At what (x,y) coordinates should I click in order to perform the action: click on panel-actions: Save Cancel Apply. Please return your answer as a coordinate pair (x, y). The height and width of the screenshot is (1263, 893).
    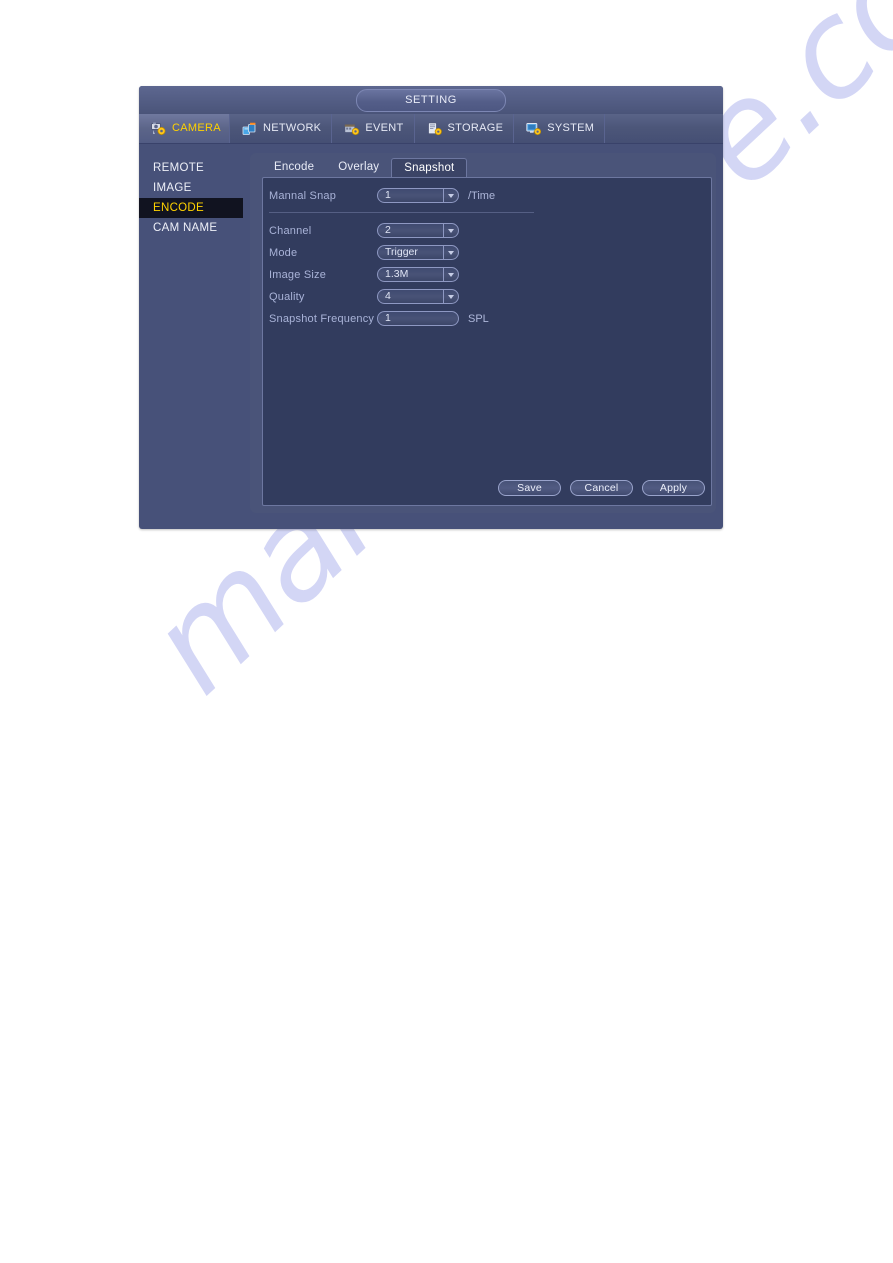
    Looking at the image, I should click on (601, 488).